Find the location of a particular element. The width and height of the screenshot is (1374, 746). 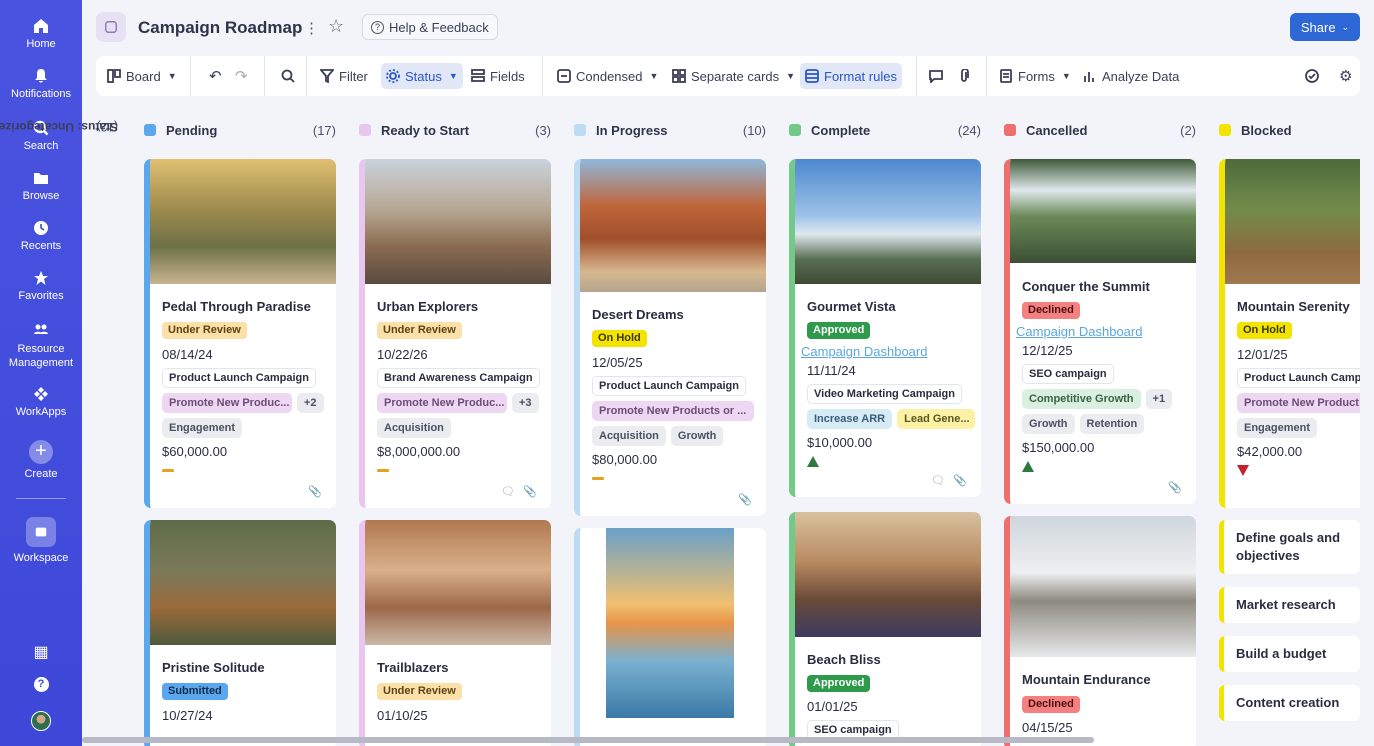

status-badge: Submitted is located at coordinates (195, 691).